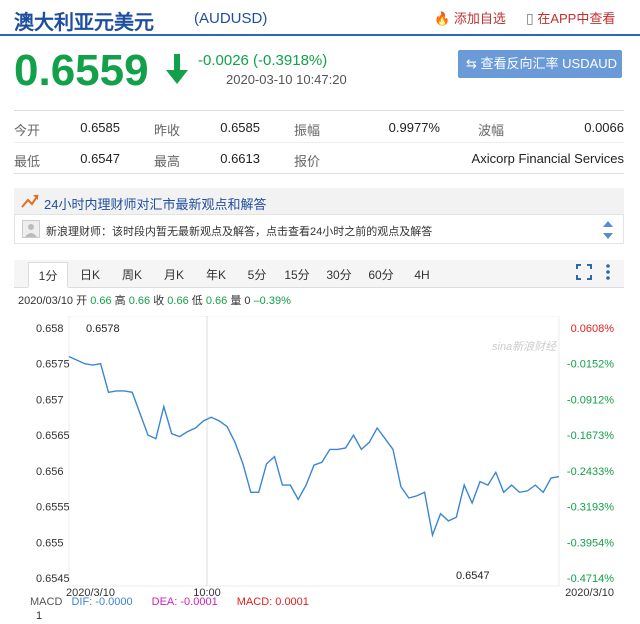  Describe the element at coordinates (50, 329) in the screenshot. I see `y-tick-label: 0.658` at that location.